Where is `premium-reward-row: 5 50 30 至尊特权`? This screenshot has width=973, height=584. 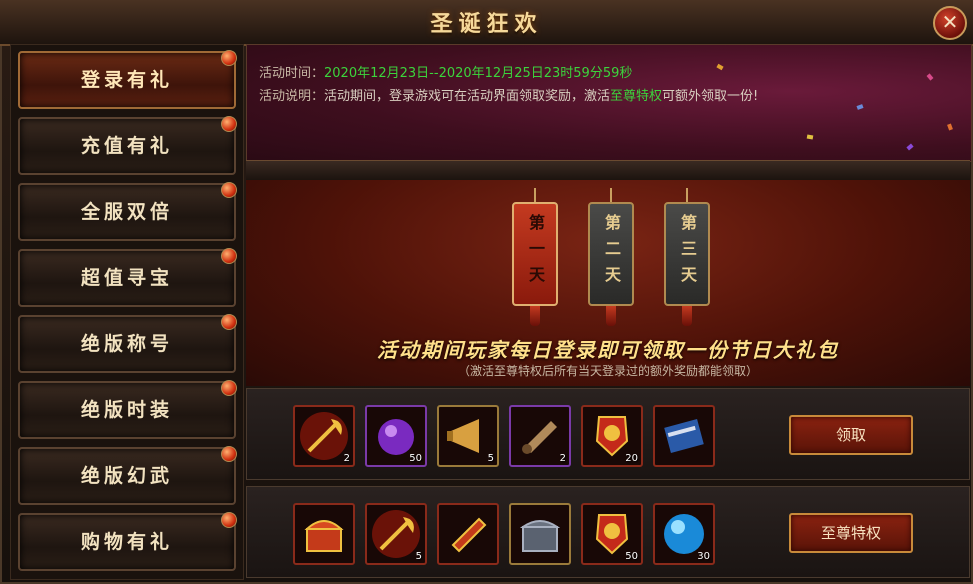 premium-reward-row: 5 50 30 至尊特权 is located at coordinates (608, 532).